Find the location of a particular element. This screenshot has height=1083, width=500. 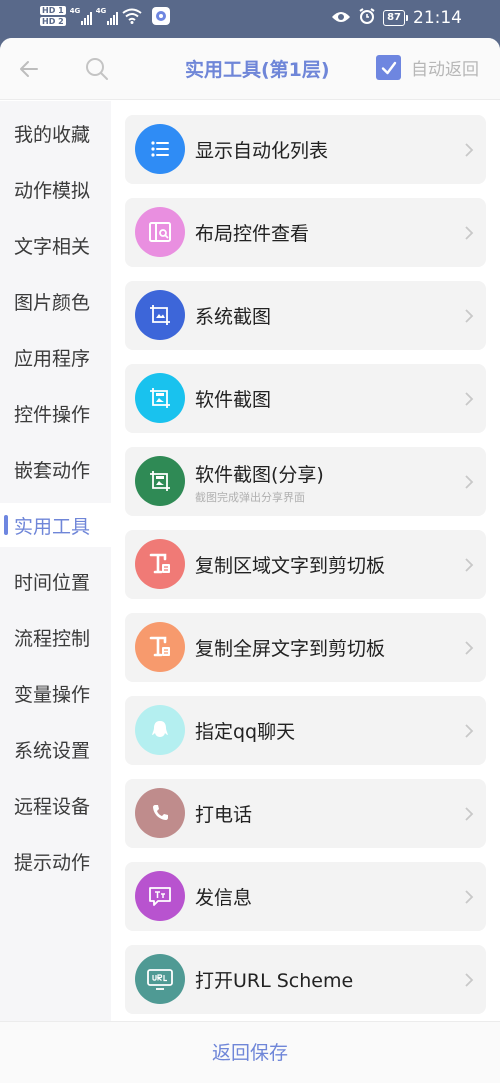

sidebar-item-nested: 嵌套动作 is located at coordinates (55, 469).